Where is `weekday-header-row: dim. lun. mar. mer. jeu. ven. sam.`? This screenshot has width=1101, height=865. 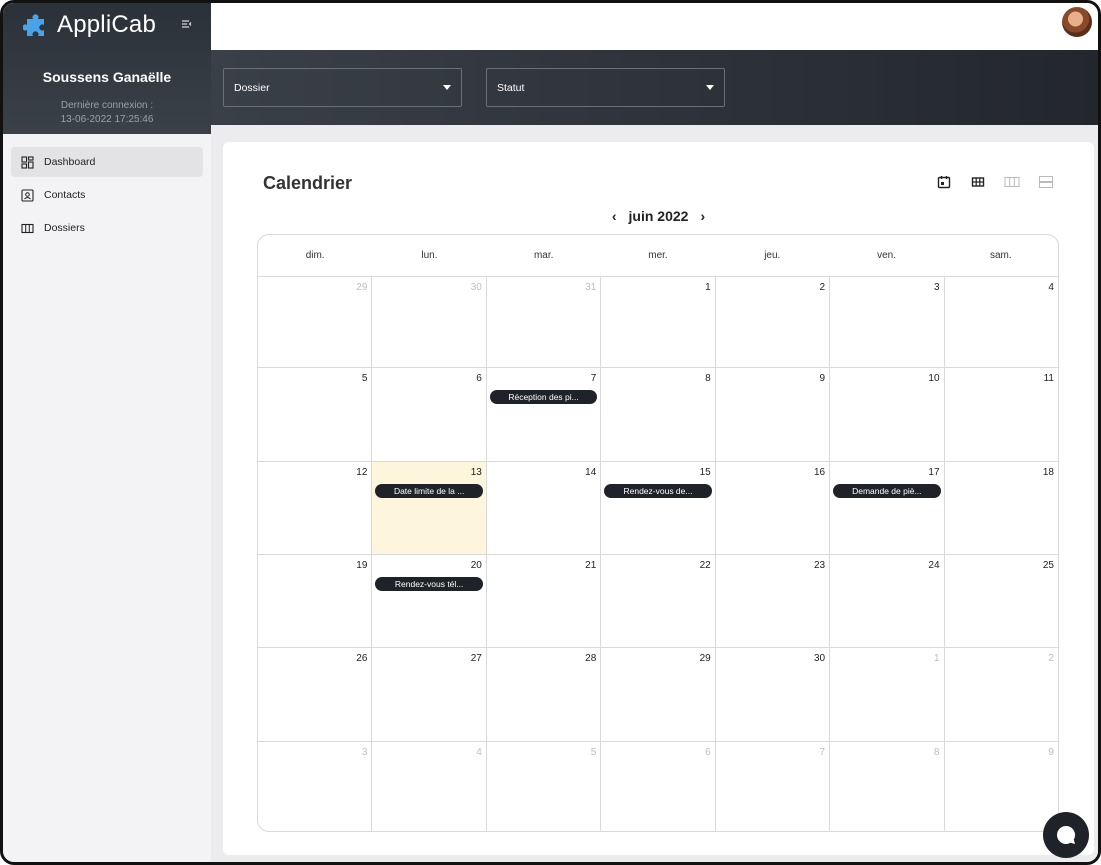
weekday-header-row: dim. lun. mar. mer. jeu. ven. sam. is located at coordinates (658, 256).